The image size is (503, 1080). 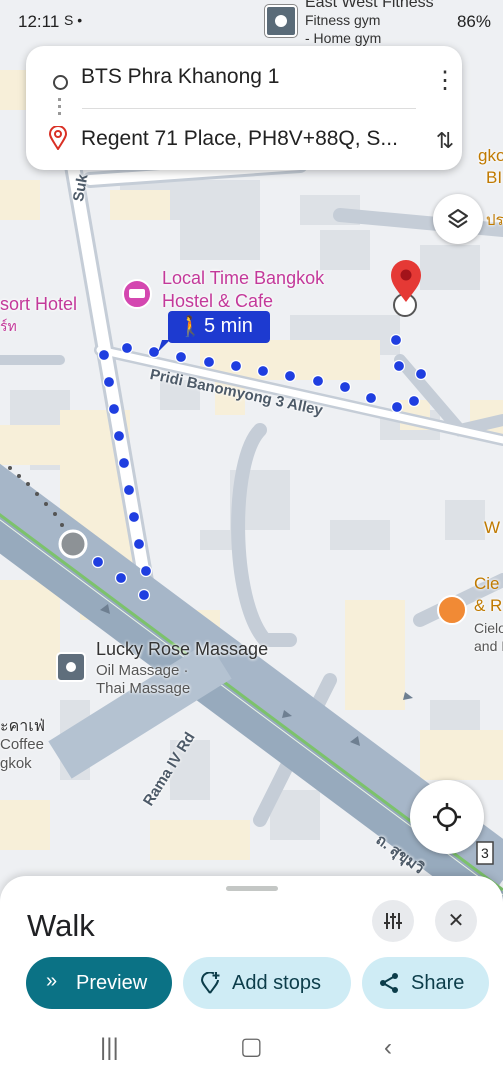 I want to click on badge-pointer, so click(x=164, y=346).